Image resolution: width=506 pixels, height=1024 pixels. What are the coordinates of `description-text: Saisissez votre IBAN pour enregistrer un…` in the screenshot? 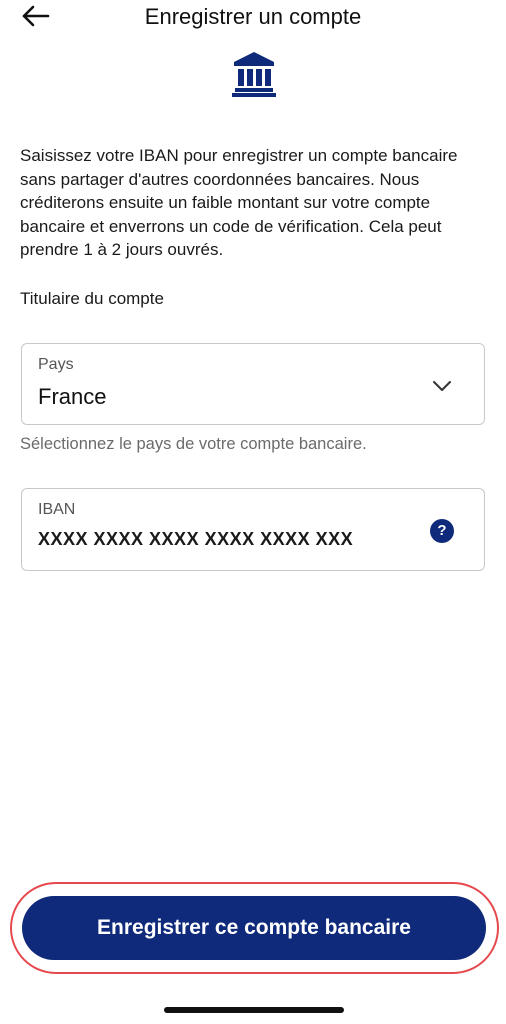 It's located at (239, 202).